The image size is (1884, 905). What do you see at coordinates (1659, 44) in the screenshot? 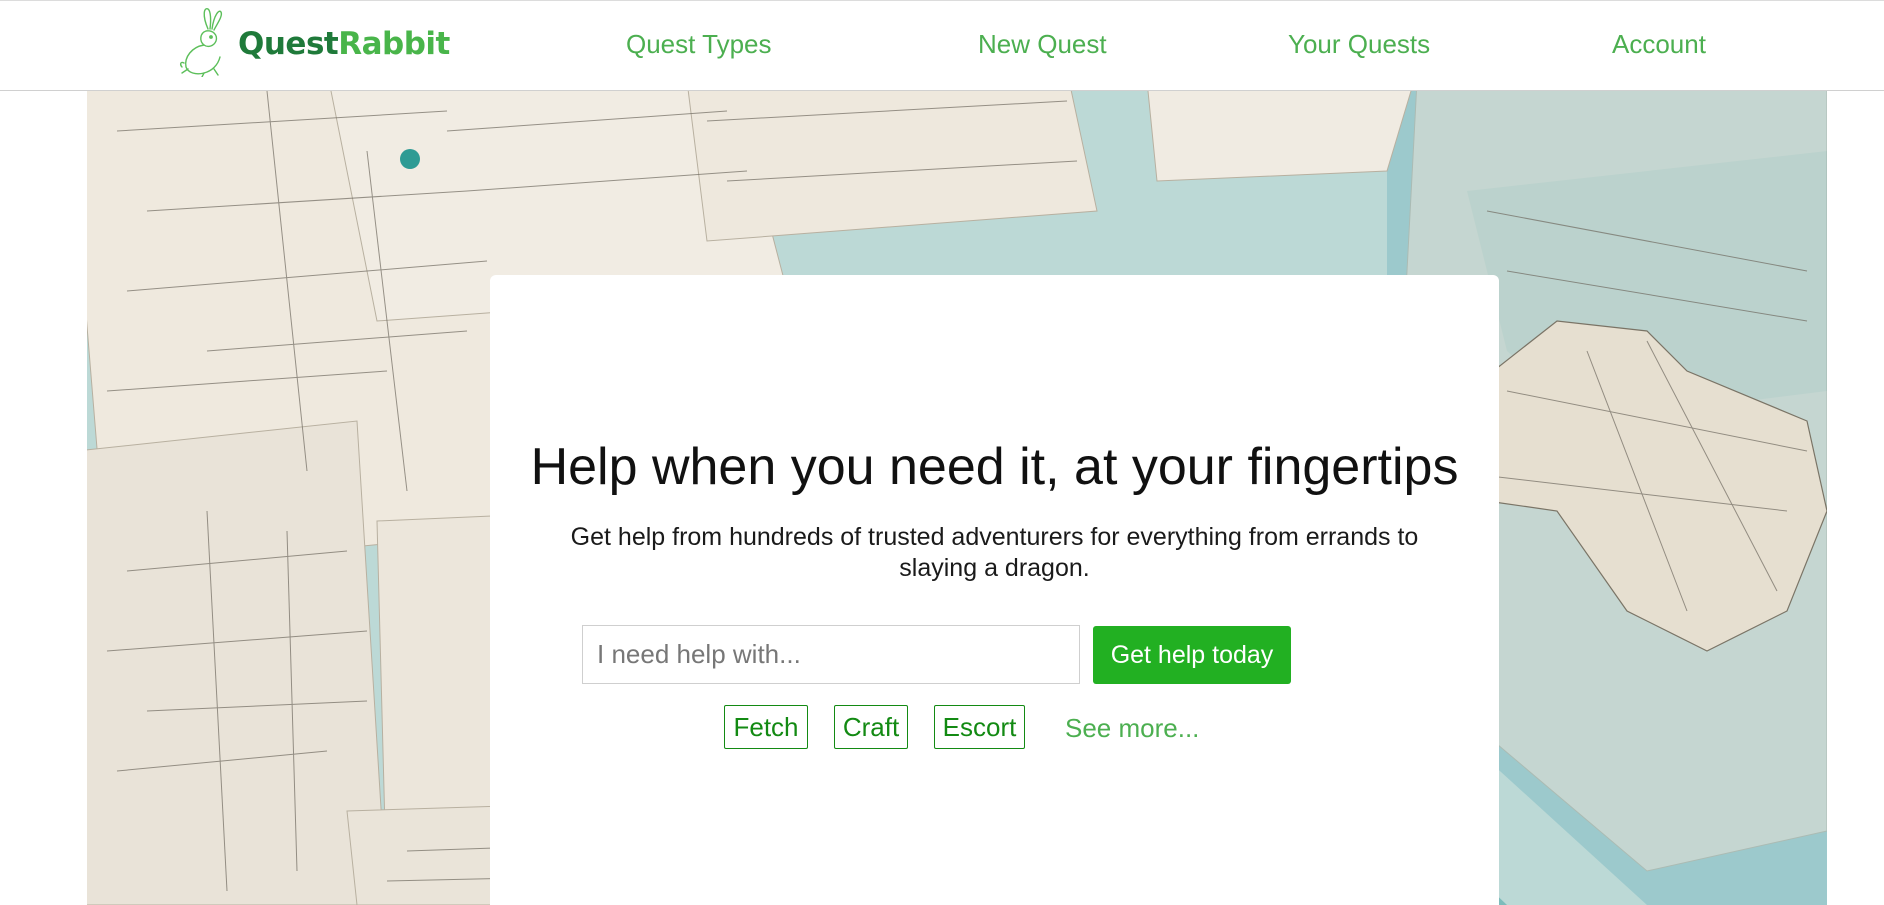
I see `nav-account: Account` at bounding box center [1659, 44].